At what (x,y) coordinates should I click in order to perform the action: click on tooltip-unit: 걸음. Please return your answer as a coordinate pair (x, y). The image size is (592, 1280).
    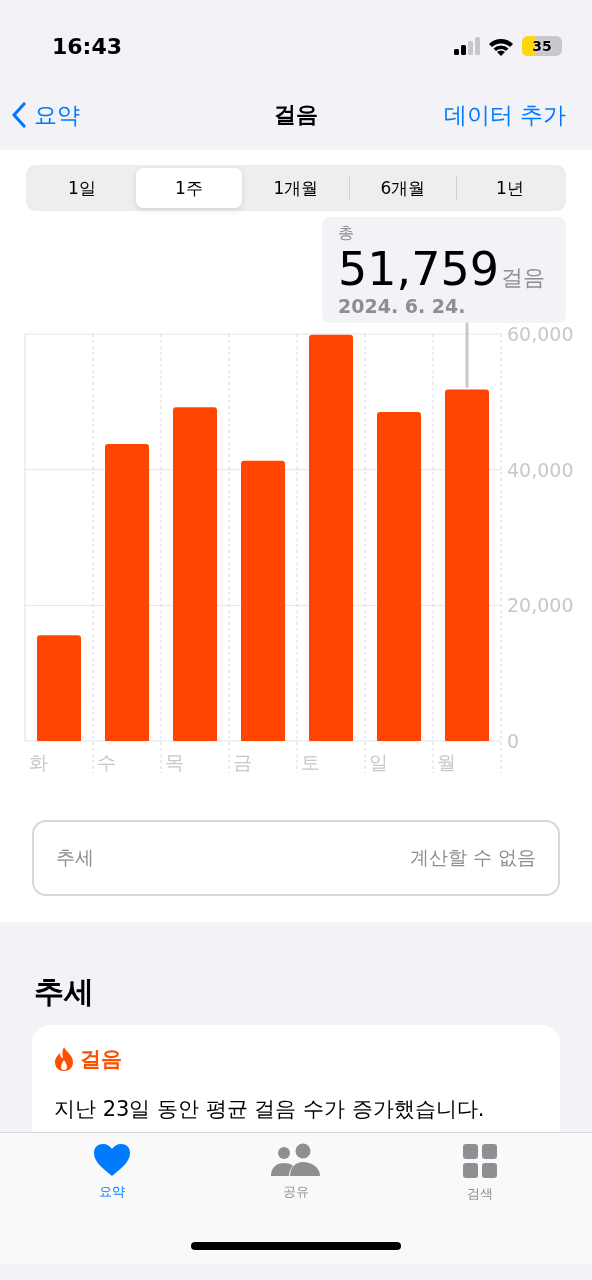
    Looking at the image, I should click on (522, 278).